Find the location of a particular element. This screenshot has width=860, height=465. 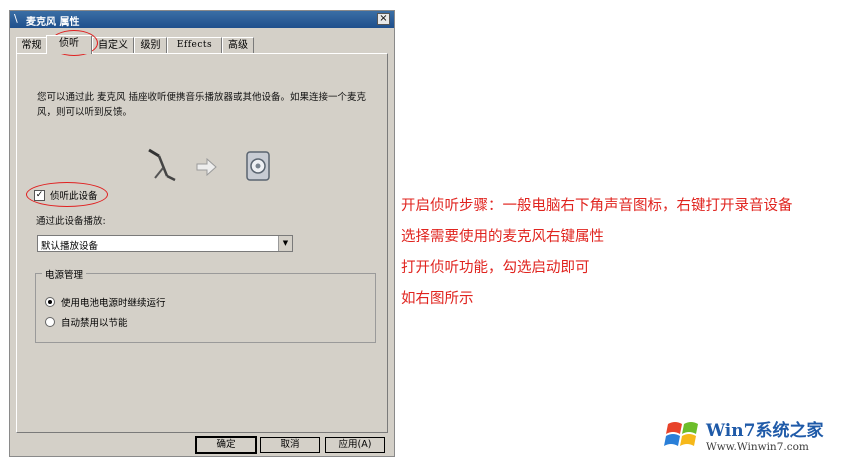

instruction-line: 选择需要使用的麦克风右键属性 is located at coordinates (502, 237).